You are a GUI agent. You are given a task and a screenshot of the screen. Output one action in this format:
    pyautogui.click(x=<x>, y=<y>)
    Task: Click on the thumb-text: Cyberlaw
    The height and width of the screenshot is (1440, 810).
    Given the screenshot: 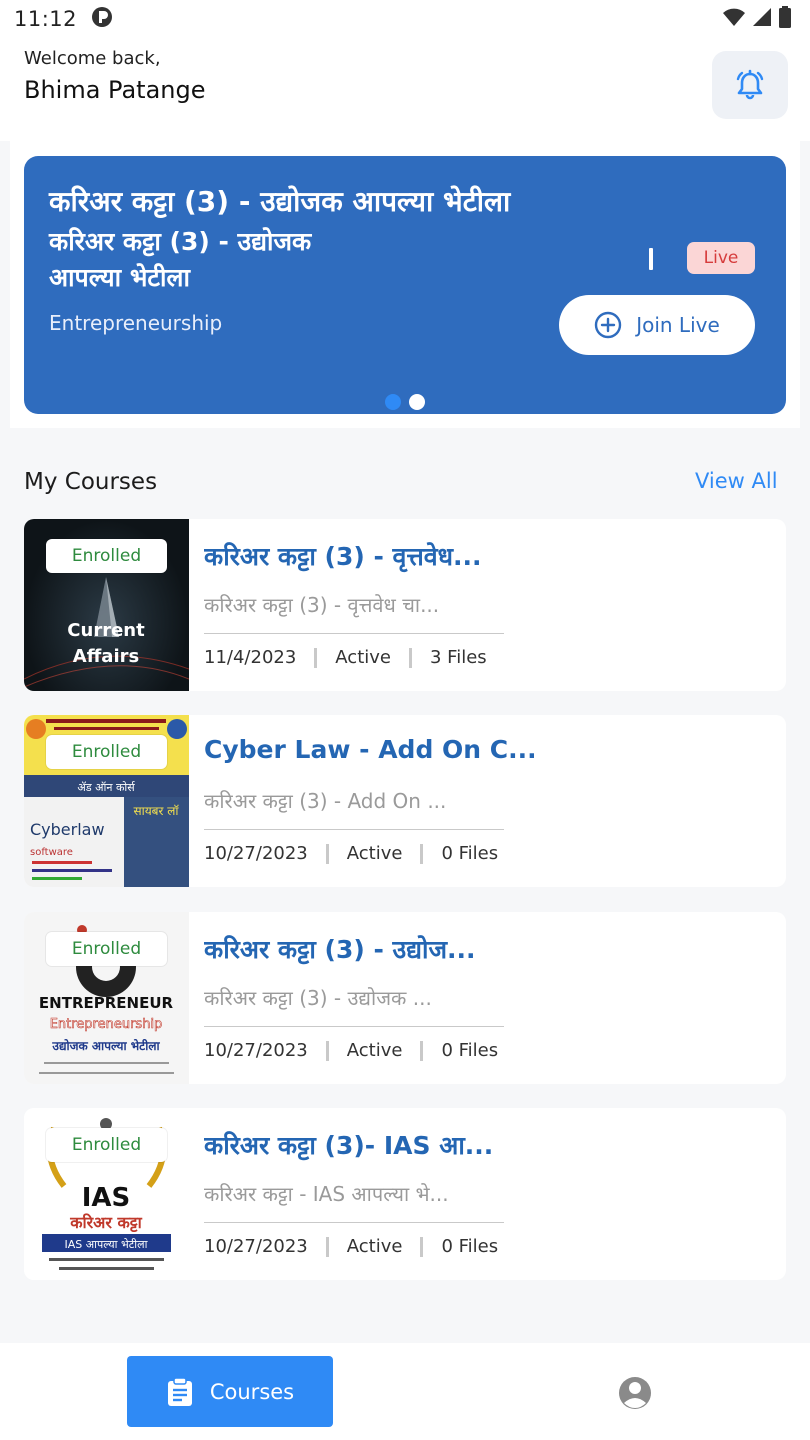 What is the action you would take?
    pyautogui.click(x=67, y=829)
    